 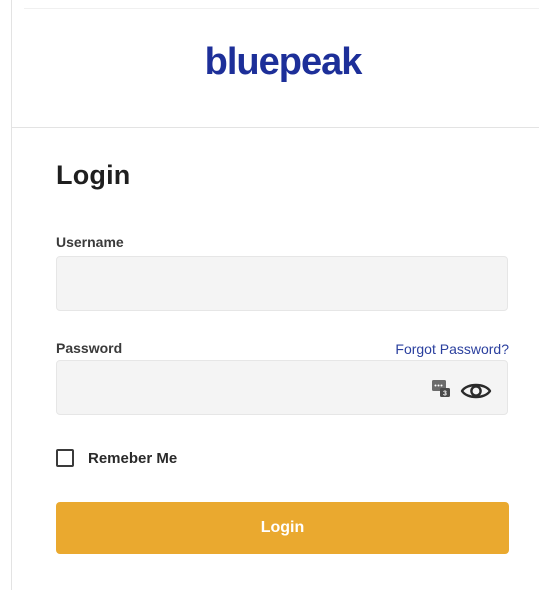 What do you see at coordinates (282, 283) in the screenshot?
I see `username-input` at bounding box center [282, 283].